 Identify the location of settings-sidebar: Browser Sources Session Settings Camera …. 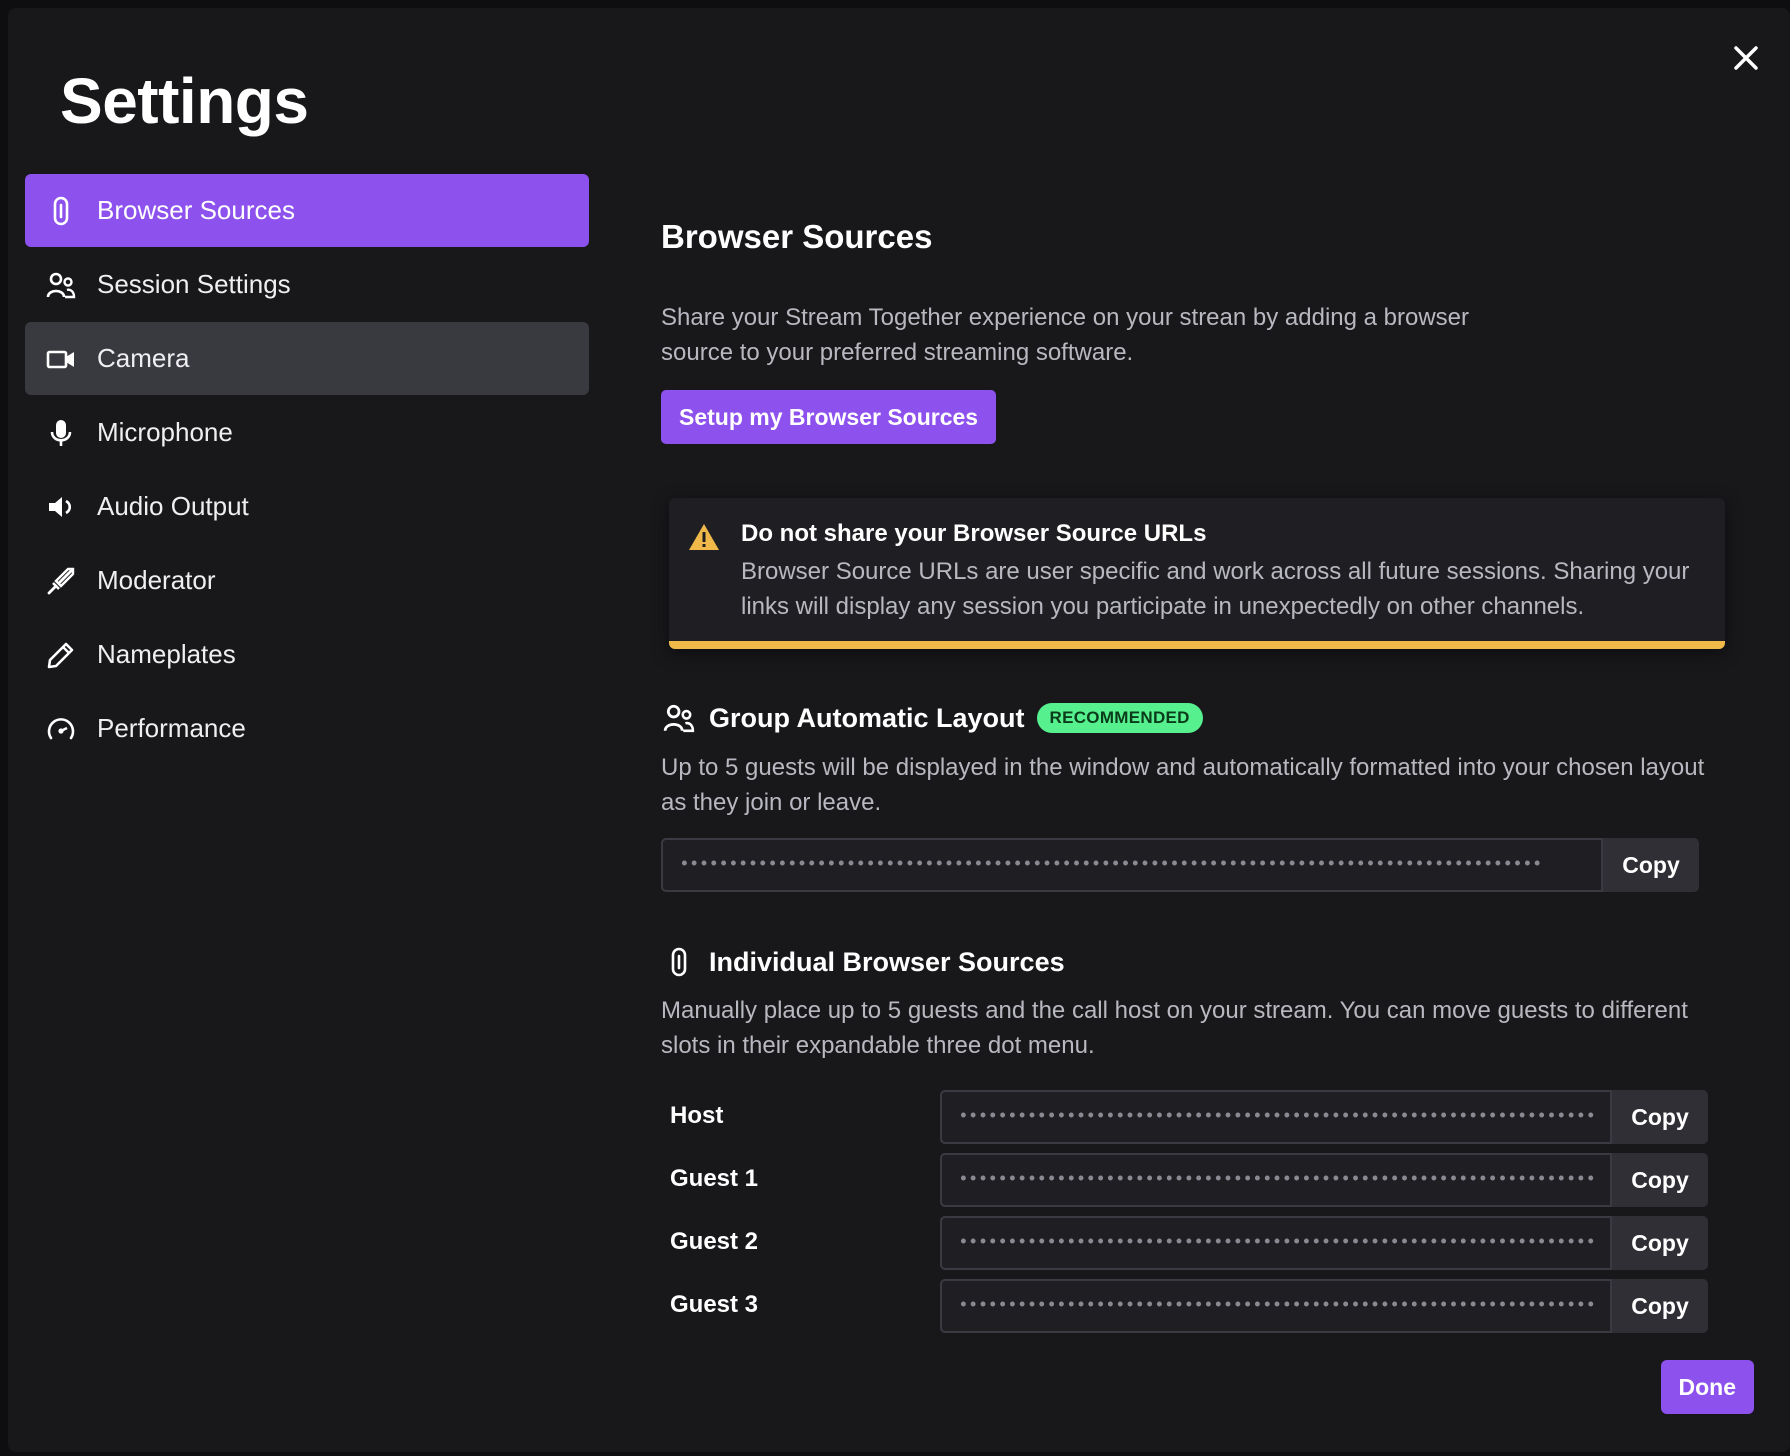
(307, 470).